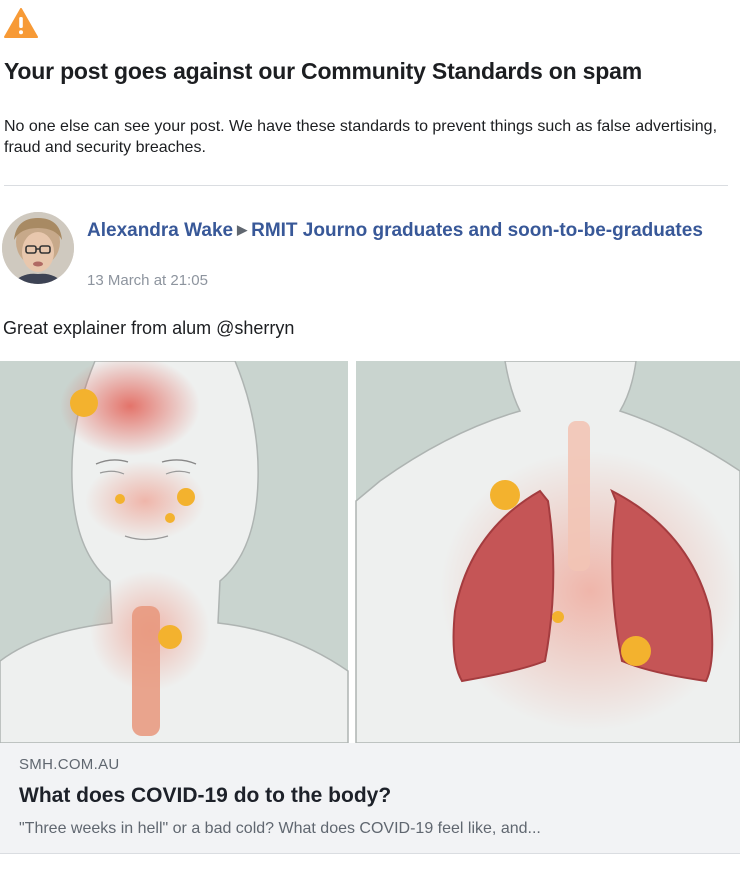 The width and height of the screenshot is (750, 869). Describe the element at coordinates (149, 328) in the screenshot. I see `post-text: Great explainer from alum @sherryn` at that location.